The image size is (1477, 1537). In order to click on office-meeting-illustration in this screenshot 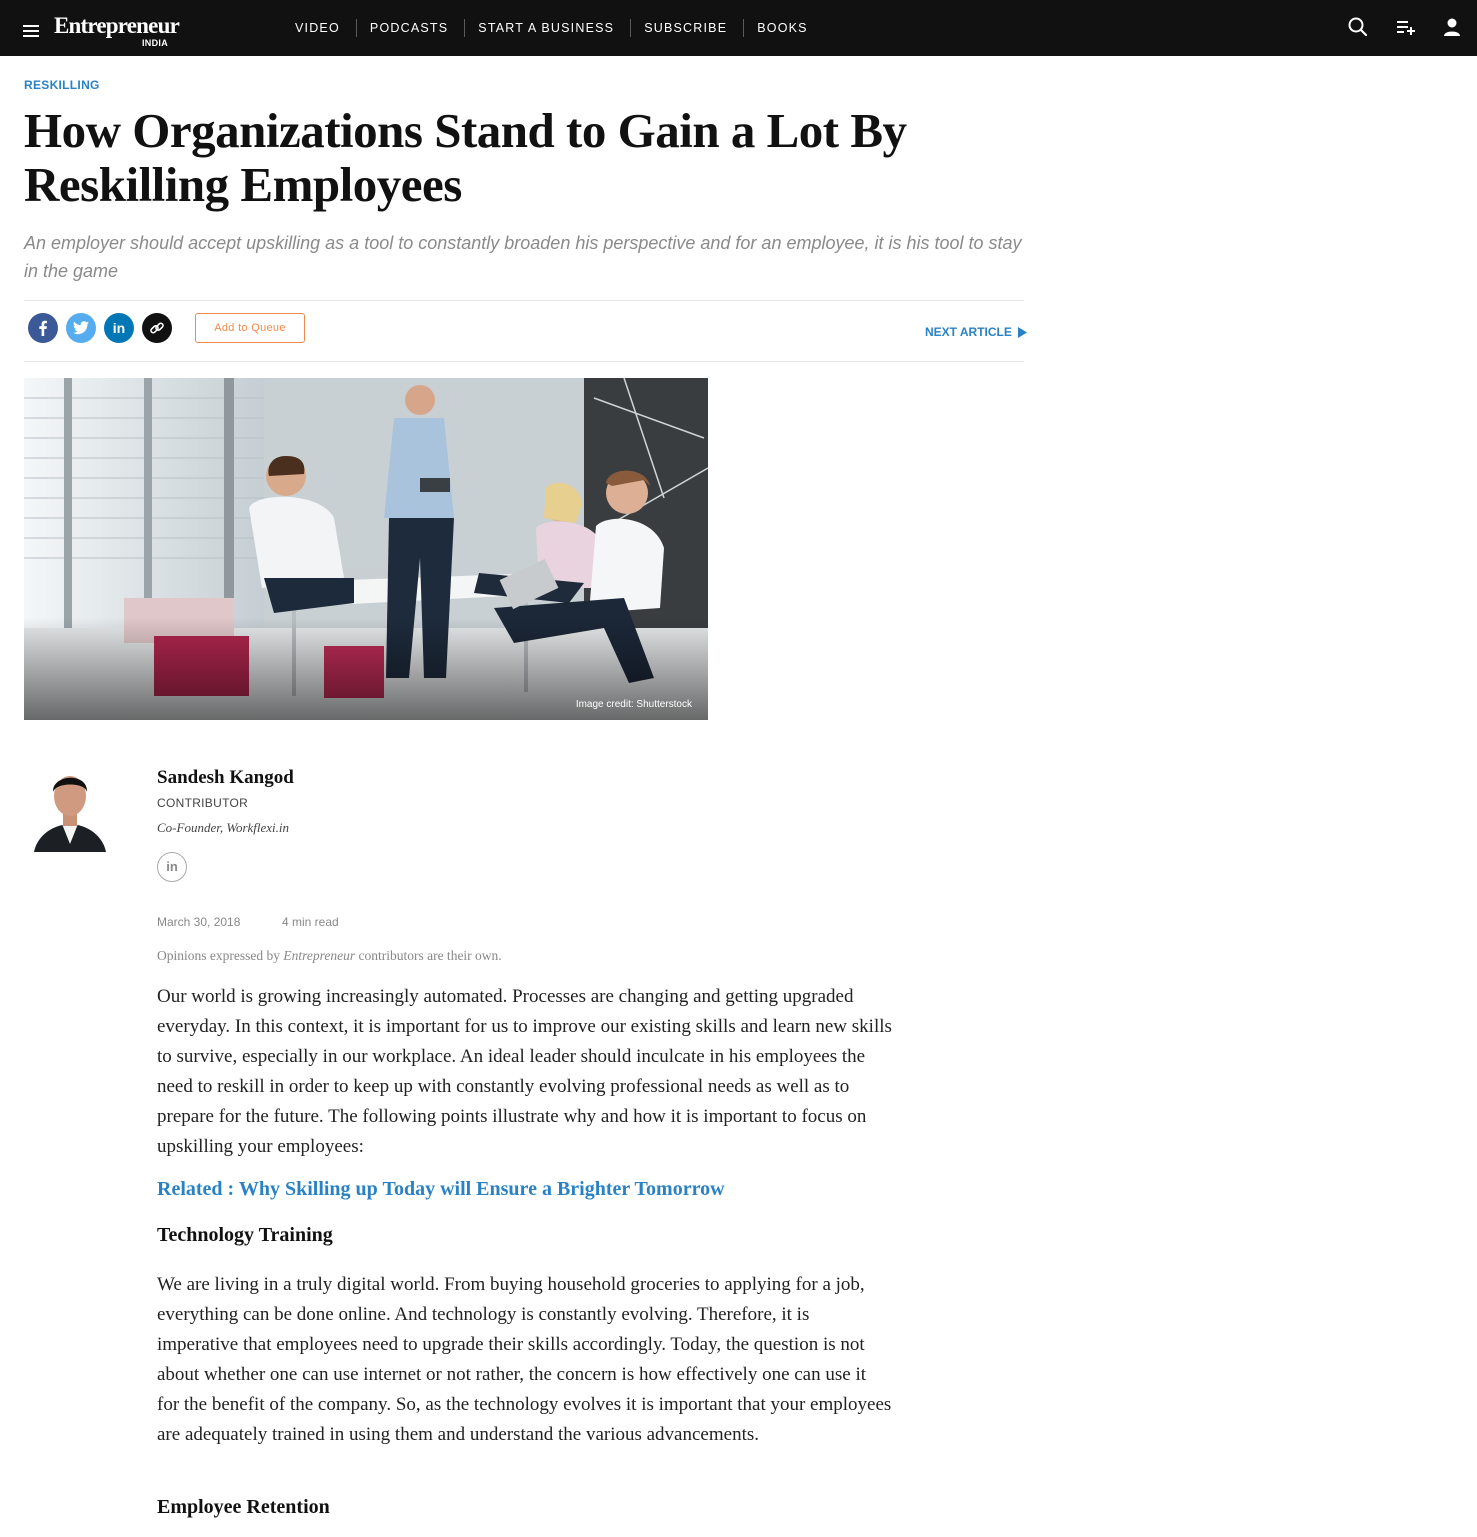, I will do `click(366, 549)`.